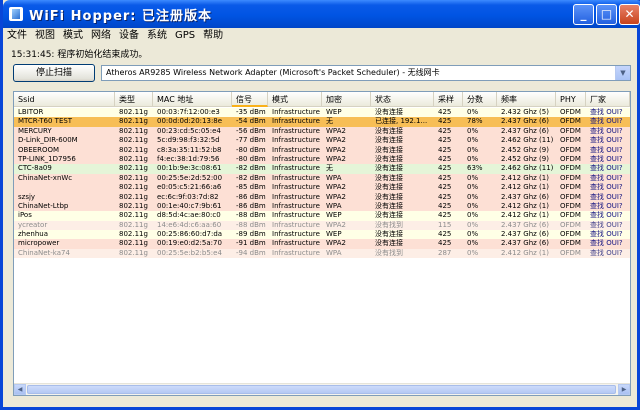 This screenshot has width=640, height=410. I want to click on scroll-right-icon: ▶, so click(624, 389).